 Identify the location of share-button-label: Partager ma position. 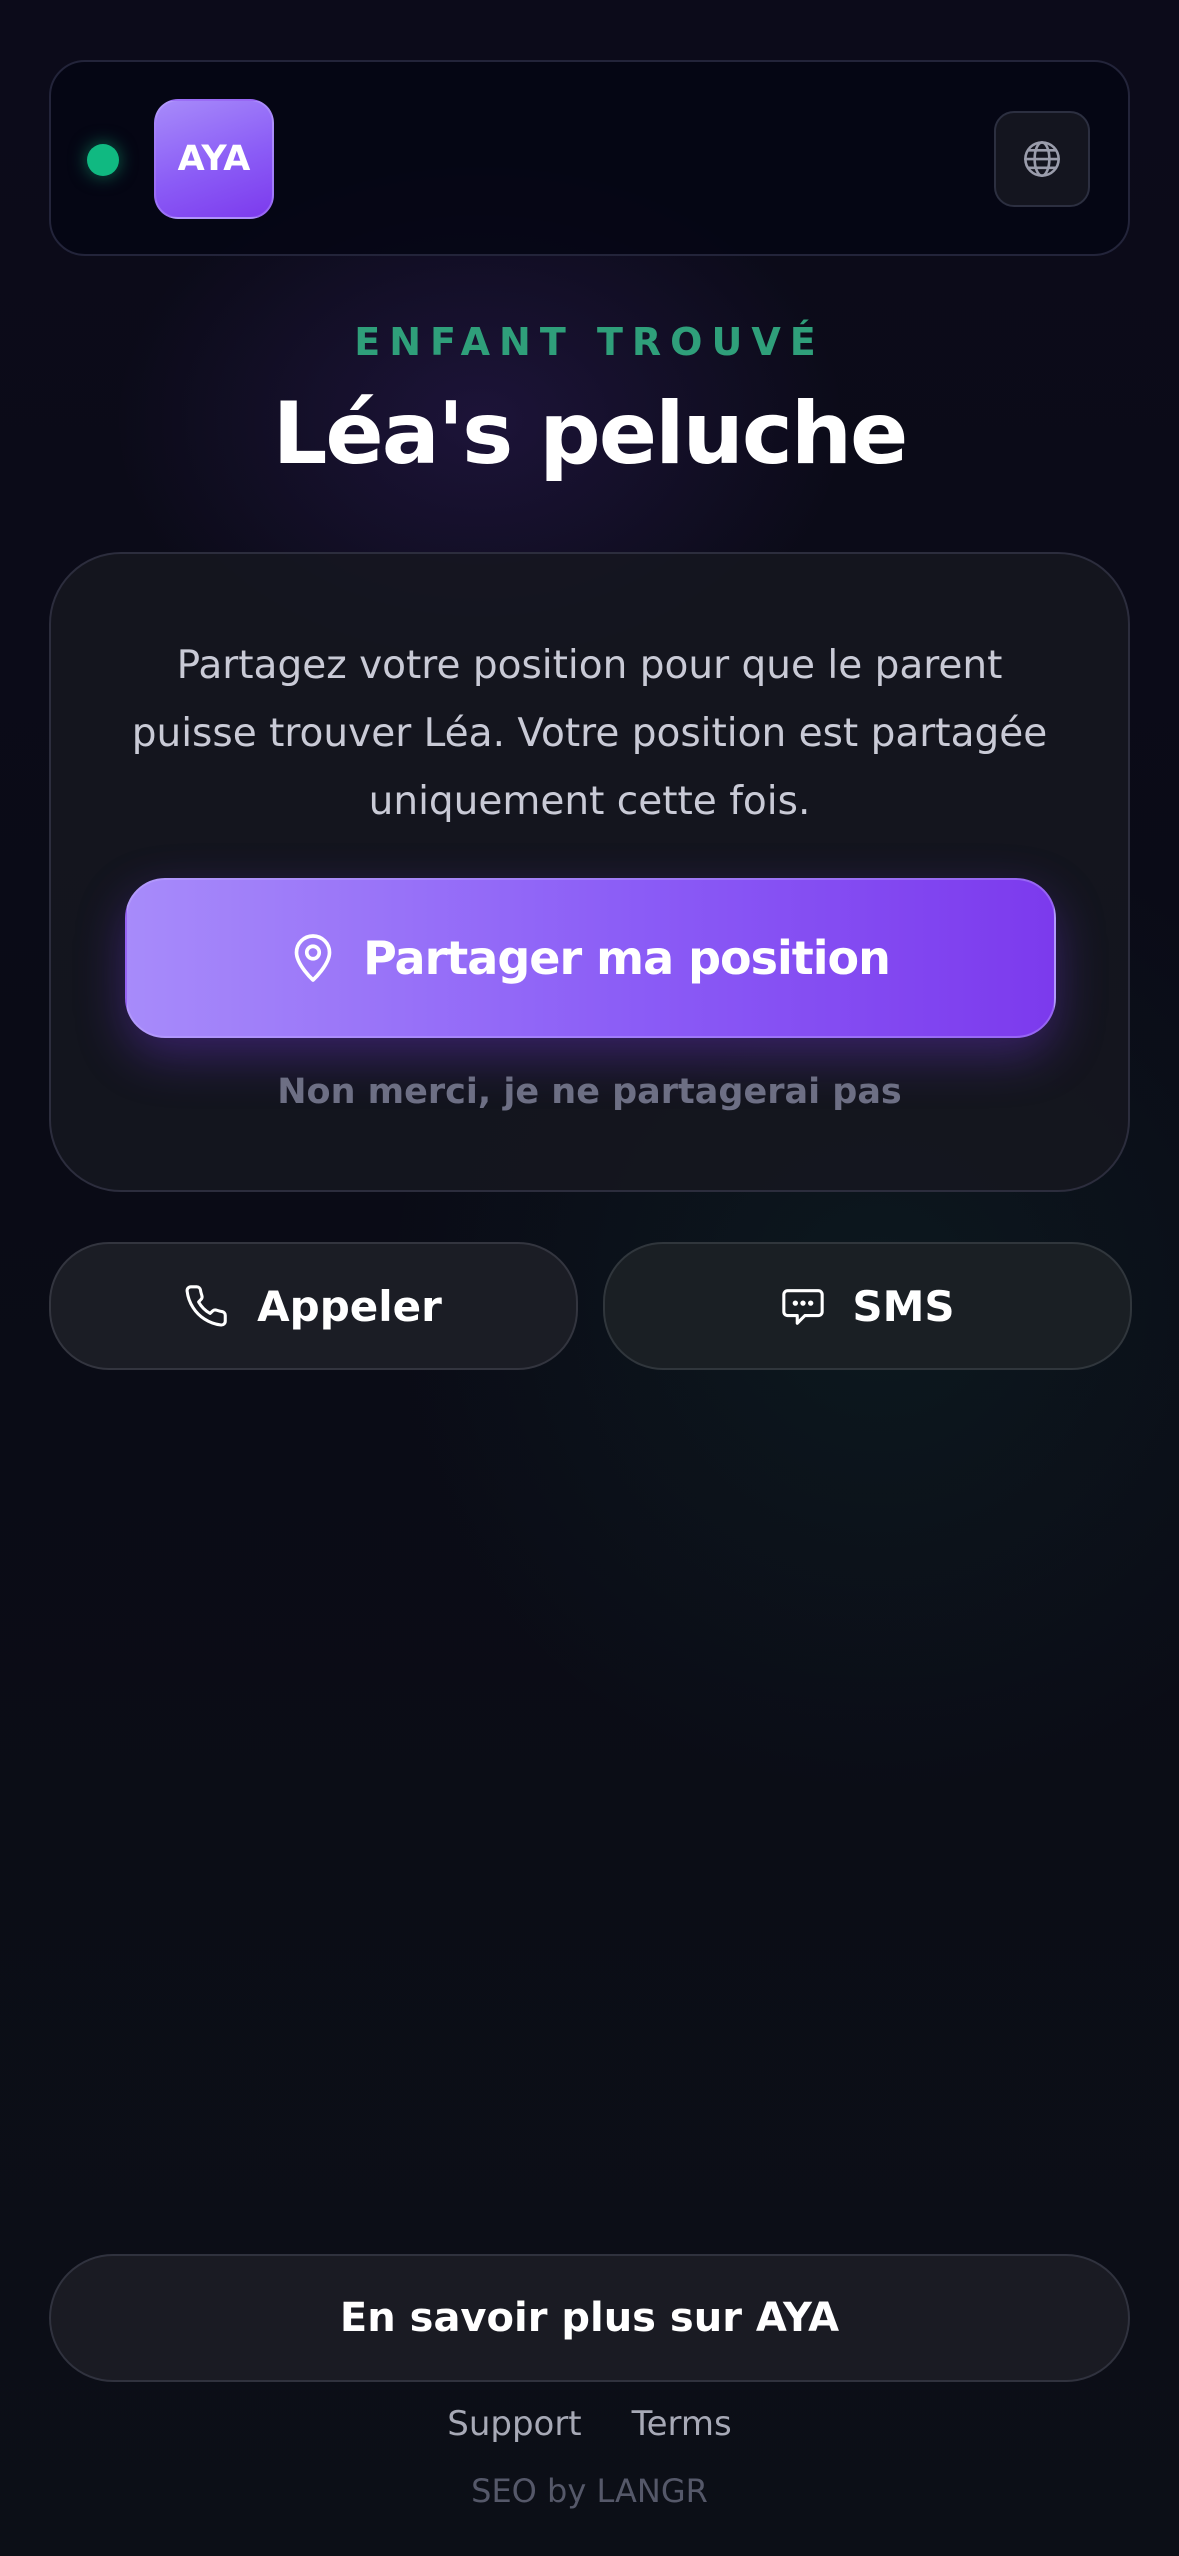
(627, 958).